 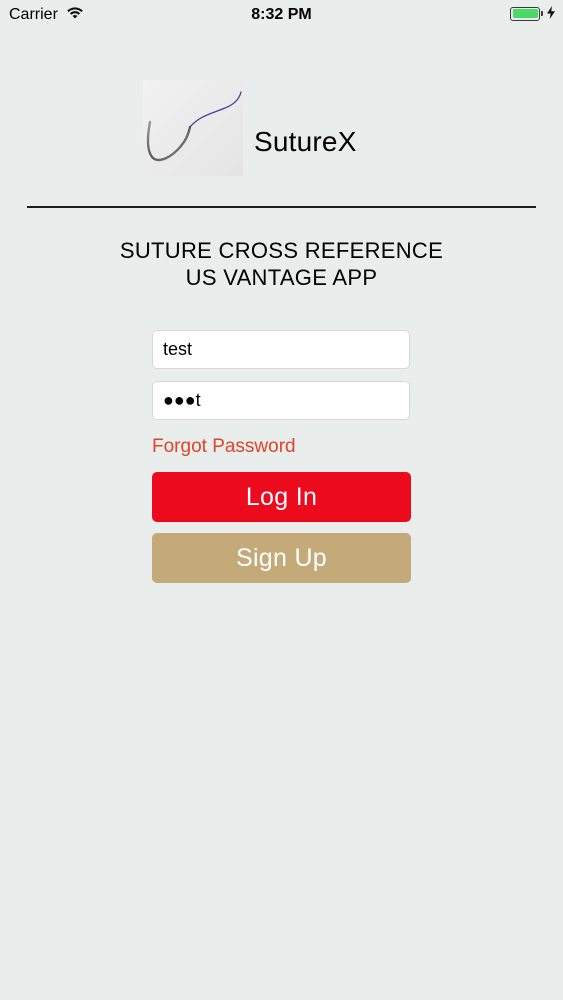 I want to click on battery-icon, so click(x=525, y=13).